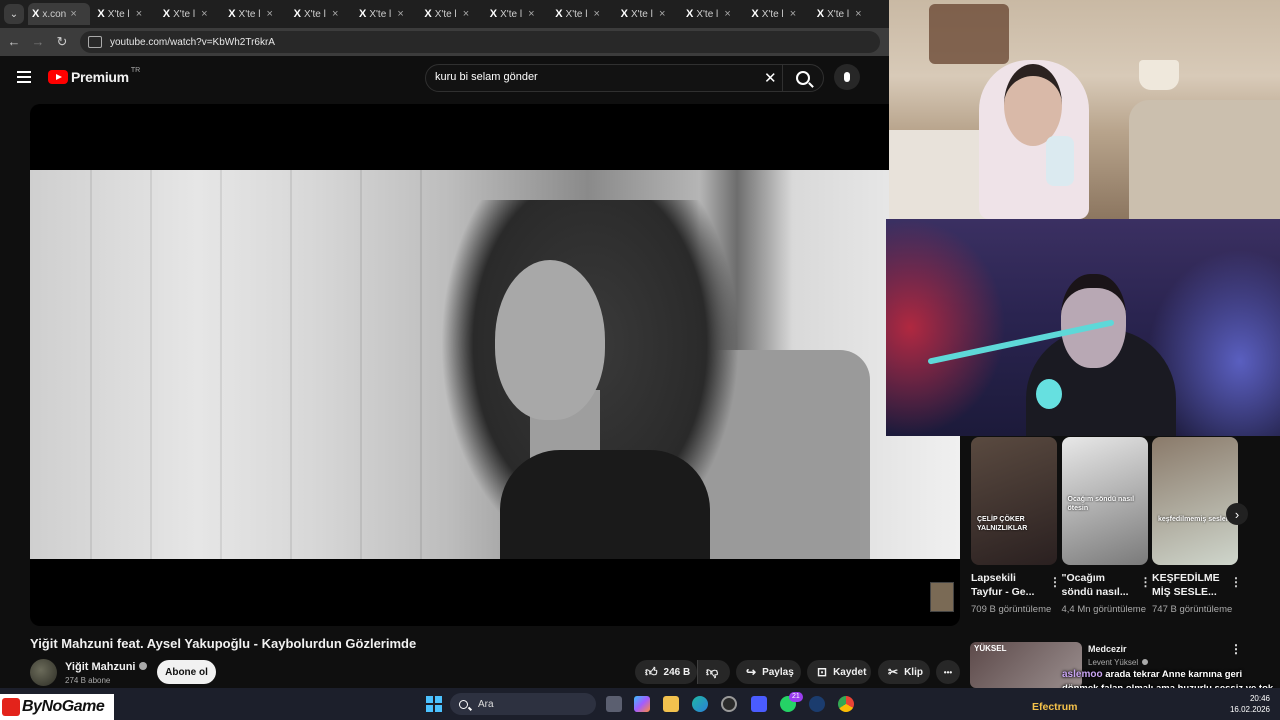 The image size is (1280, 720). I want to click on voice-search-button, so click(847, 77).